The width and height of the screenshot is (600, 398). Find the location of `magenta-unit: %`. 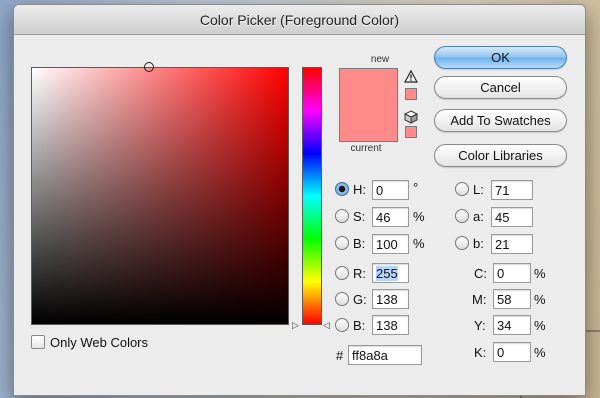

magenta-unit: % is located at coordinates (540, 299).